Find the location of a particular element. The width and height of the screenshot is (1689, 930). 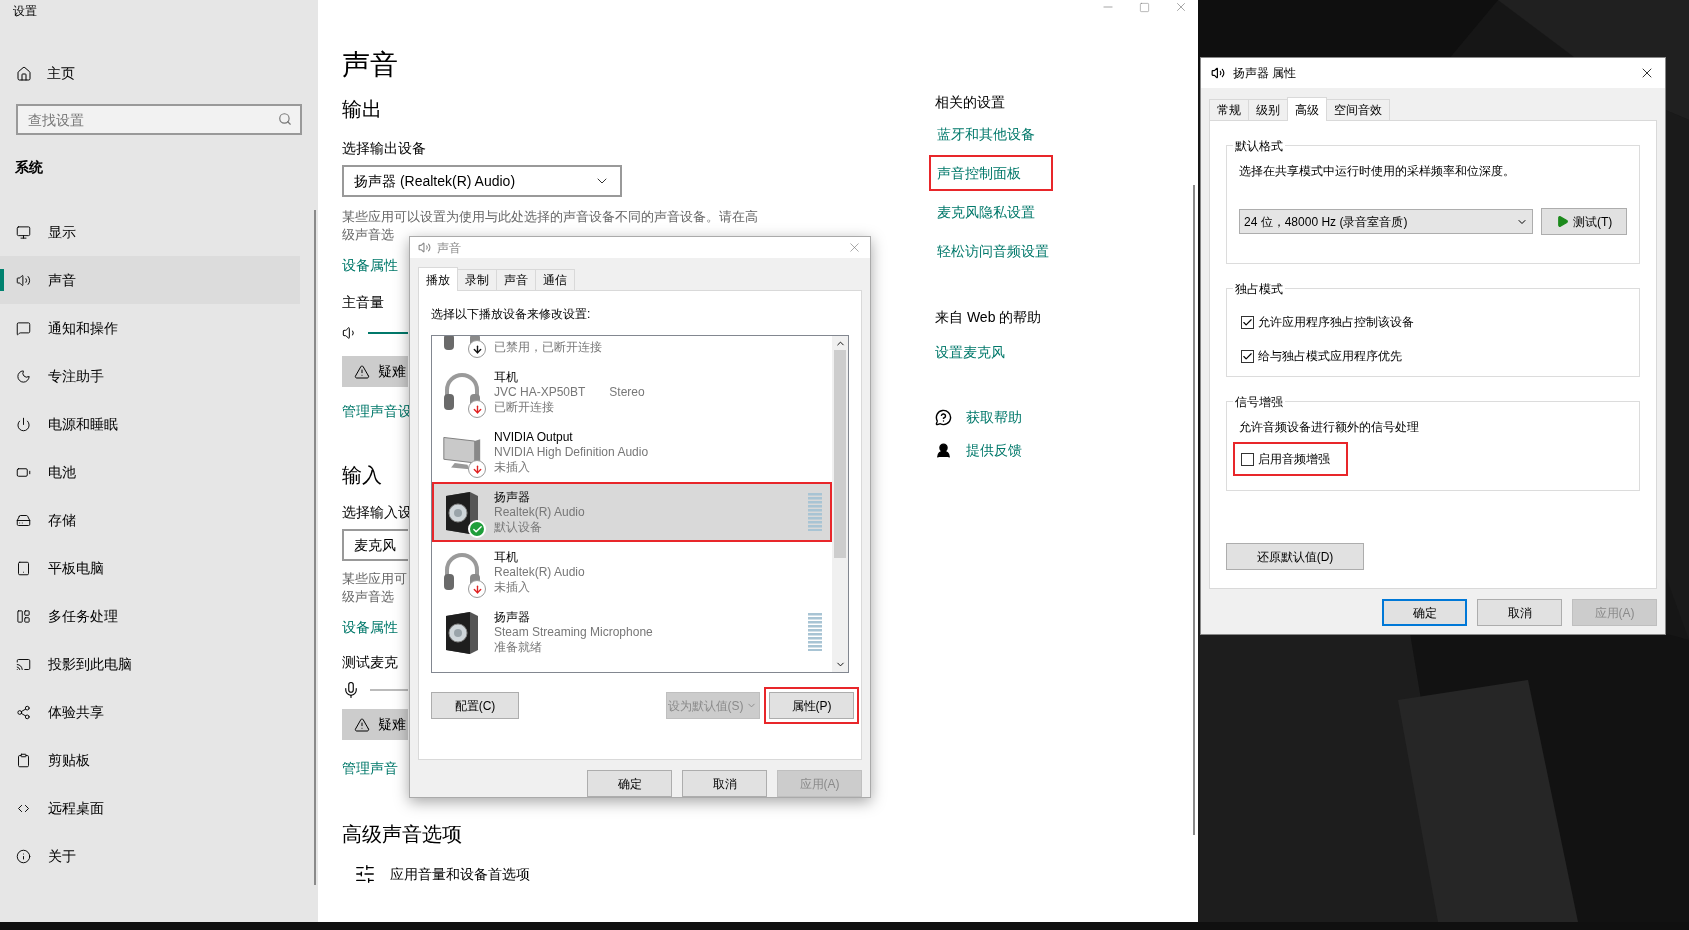

option-title: 应用音量和设备首选项 is located at coordinates (460, 874).